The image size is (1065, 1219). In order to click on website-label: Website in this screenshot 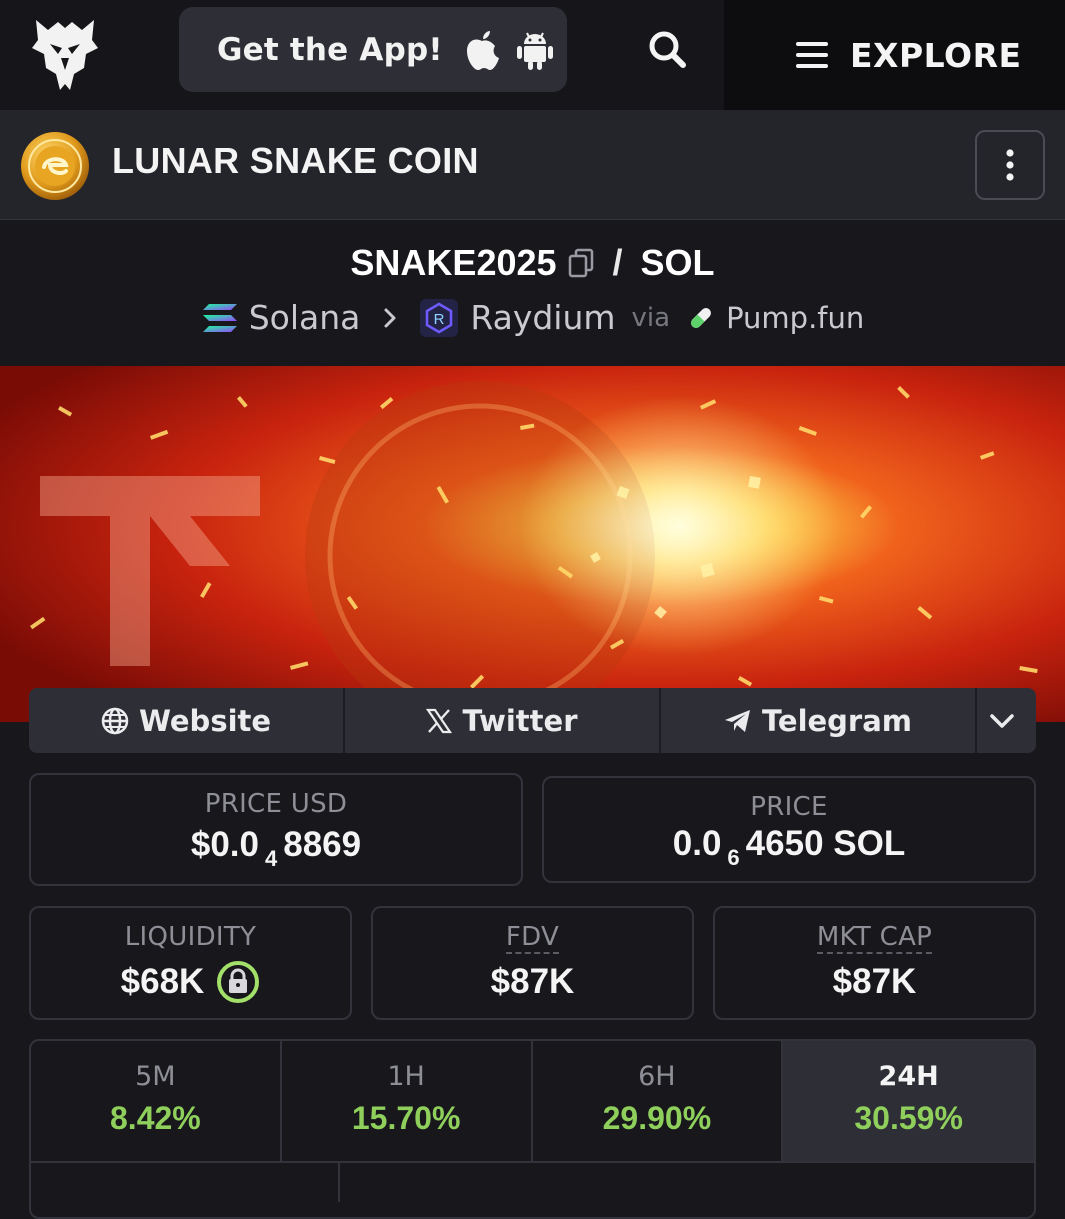, I will do `click(205, 720)`.